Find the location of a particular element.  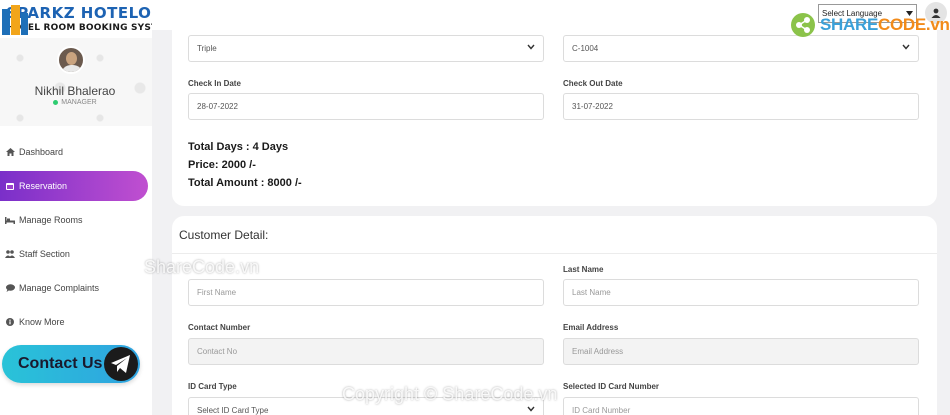

sidebar-item-know-more: Know More is located at coordinates (76, 322).